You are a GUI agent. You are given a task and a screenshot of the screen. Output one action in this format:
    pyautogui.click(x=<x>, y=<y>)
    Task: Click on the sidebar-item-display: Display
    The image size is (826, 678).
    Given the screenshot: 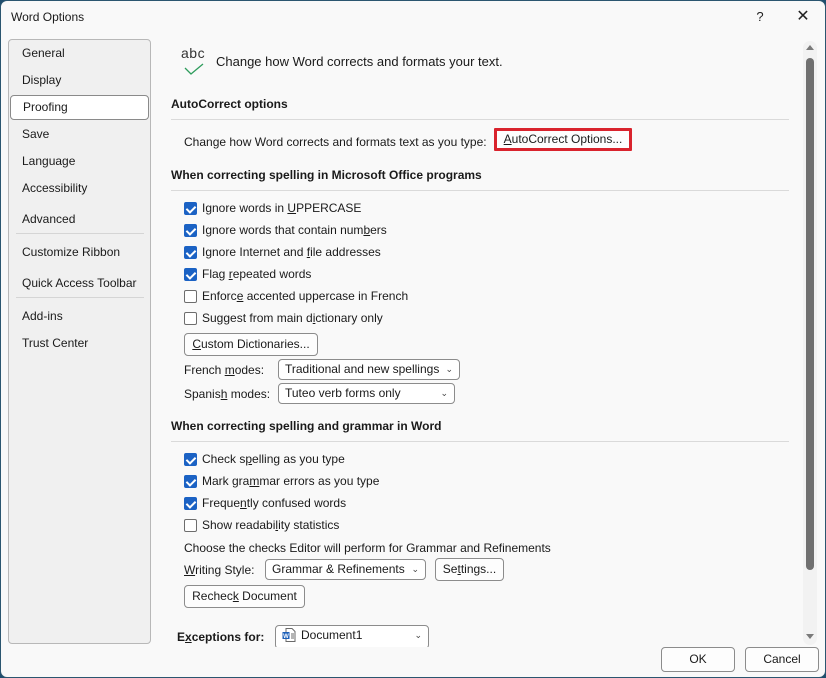 What is the action you would take?
    pyautogui.click(x=79, y=80)
    